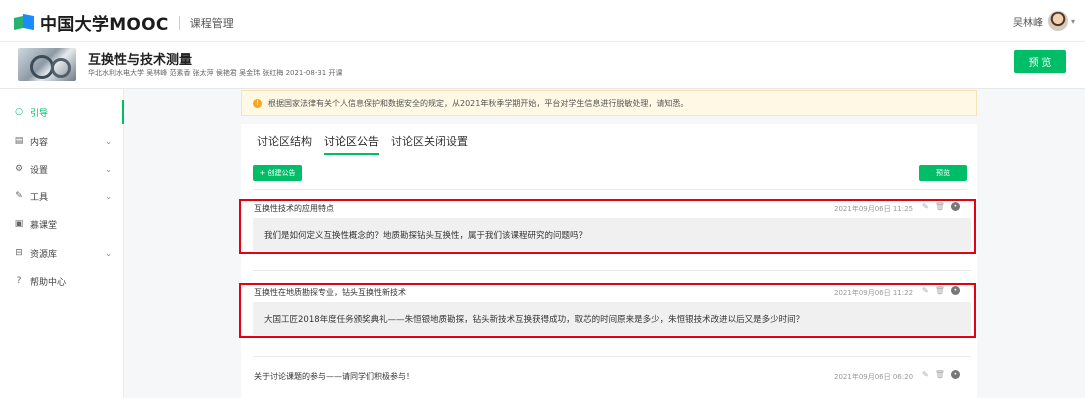  Describe the element at coordinates (39, 170) in the screenshot. I see `sidebar-item-label: 设置` at that location.